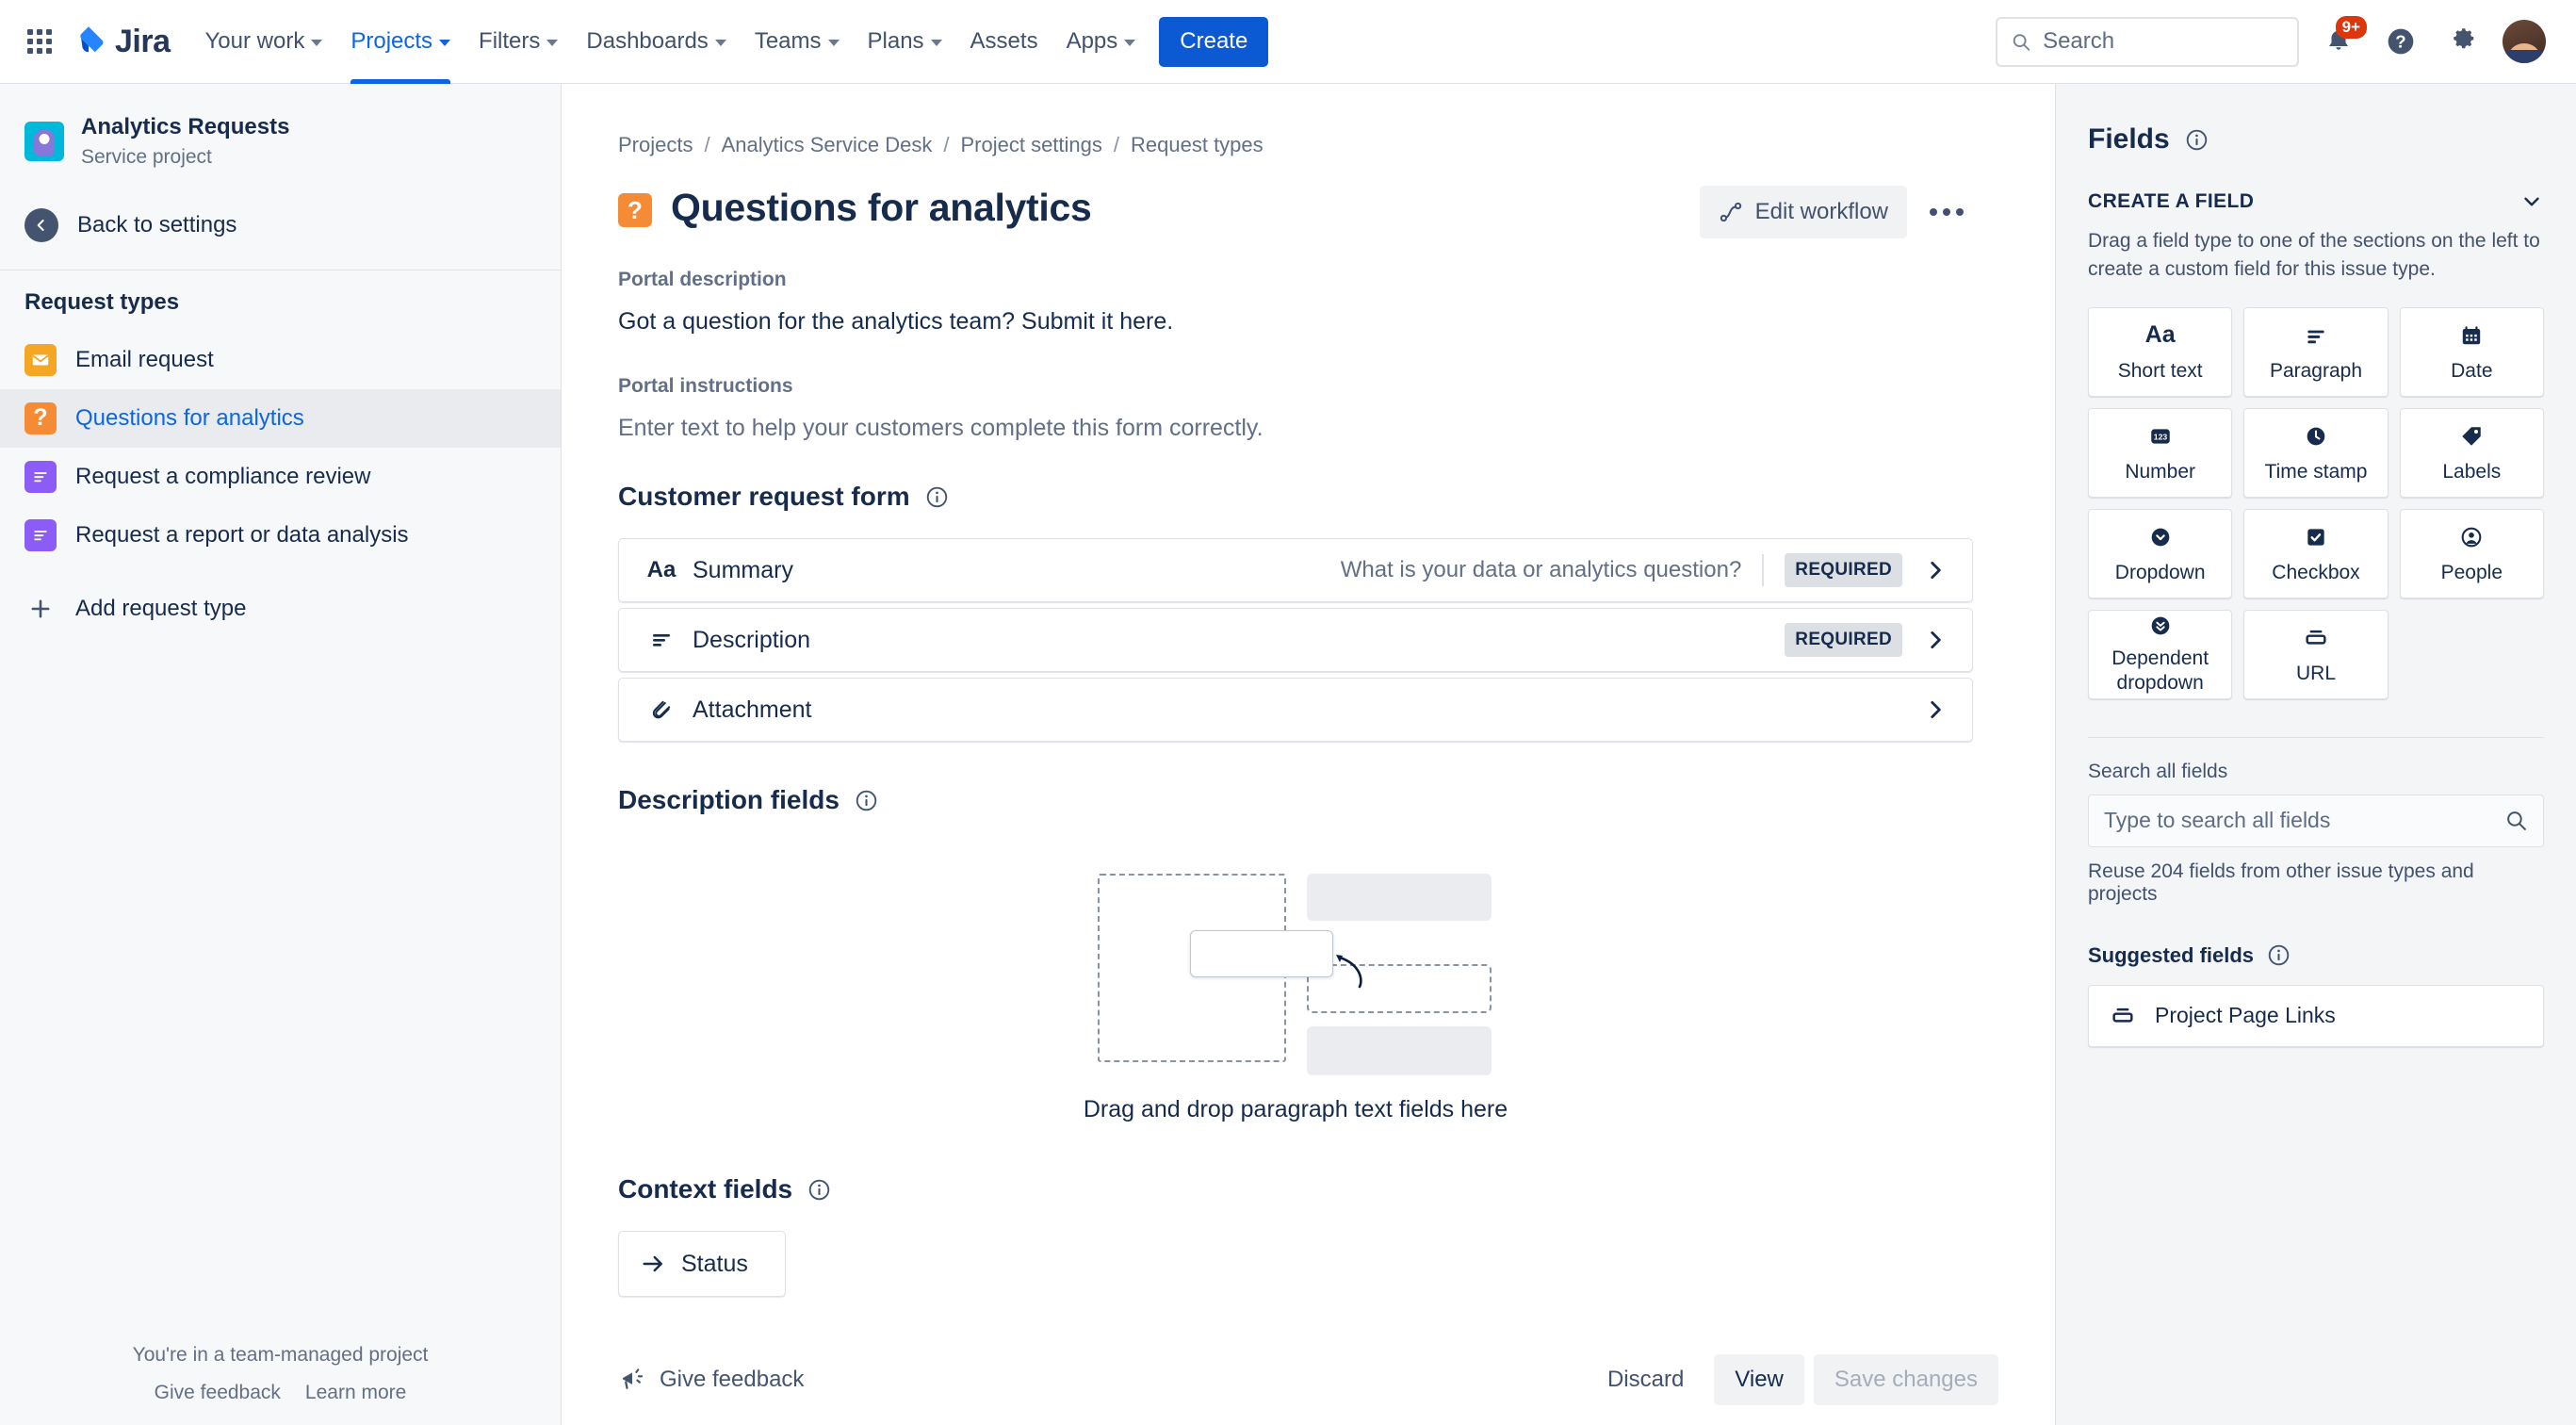 Image resolution: width=2576 pixels, height=1425 pixels. I want to click on field-type-dropdown: Dropdown, so click(2160, 553).